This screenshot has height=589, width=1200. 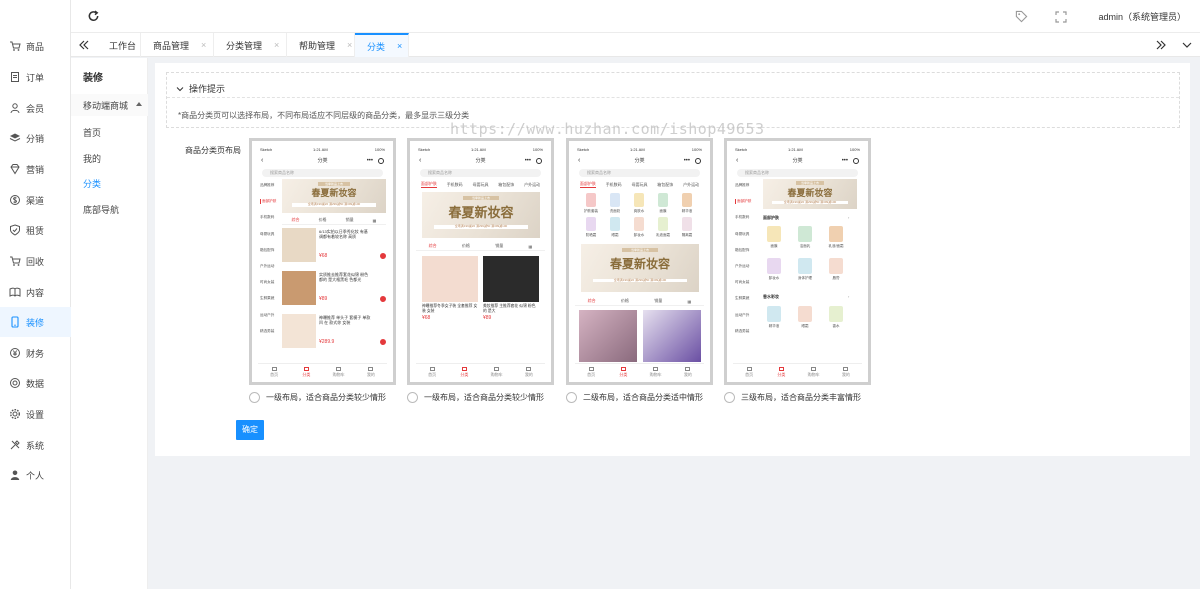 I want to click on layout-option-4: 三级布局，适合商品分类丰富情形, so click(x=792, y=397).